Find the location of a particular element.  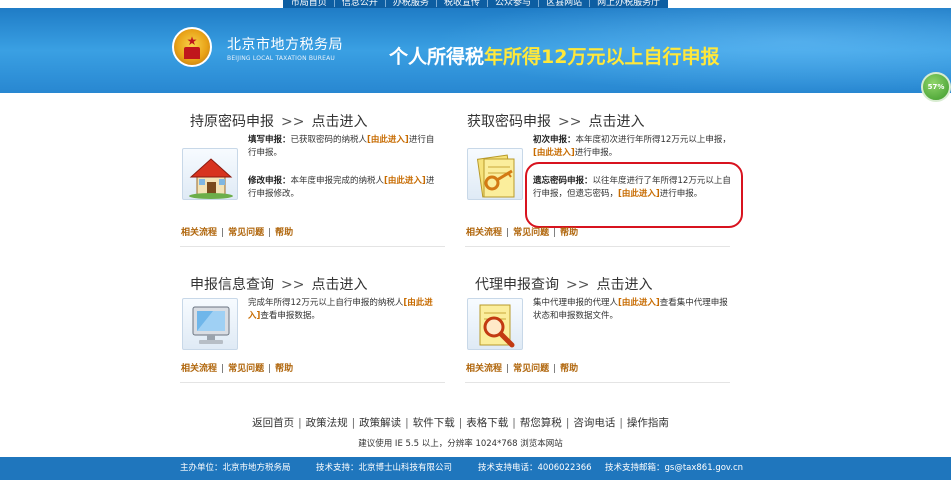

section-title-text: 获取密码申报 is located at coordinates (509, 122).